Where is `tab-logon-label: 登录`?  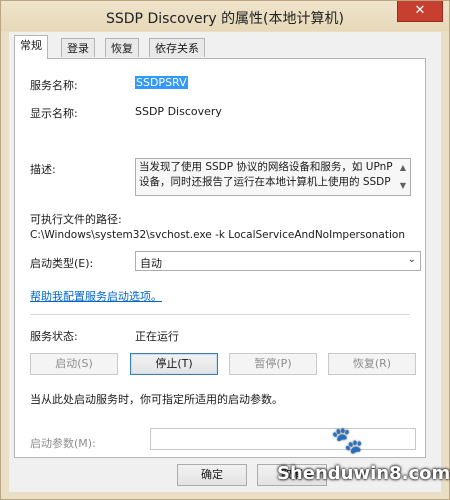 tab-logon-label: 登录 is located at coordinates (78, 48).